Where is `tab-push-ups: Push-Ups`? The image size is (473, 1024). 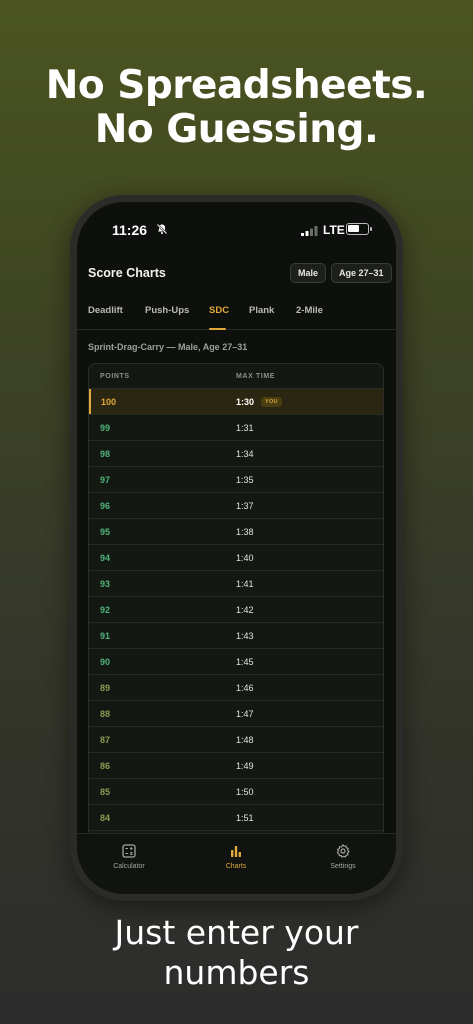
tab-push-ups: Push-Ups is located at coordinates (167, 310).